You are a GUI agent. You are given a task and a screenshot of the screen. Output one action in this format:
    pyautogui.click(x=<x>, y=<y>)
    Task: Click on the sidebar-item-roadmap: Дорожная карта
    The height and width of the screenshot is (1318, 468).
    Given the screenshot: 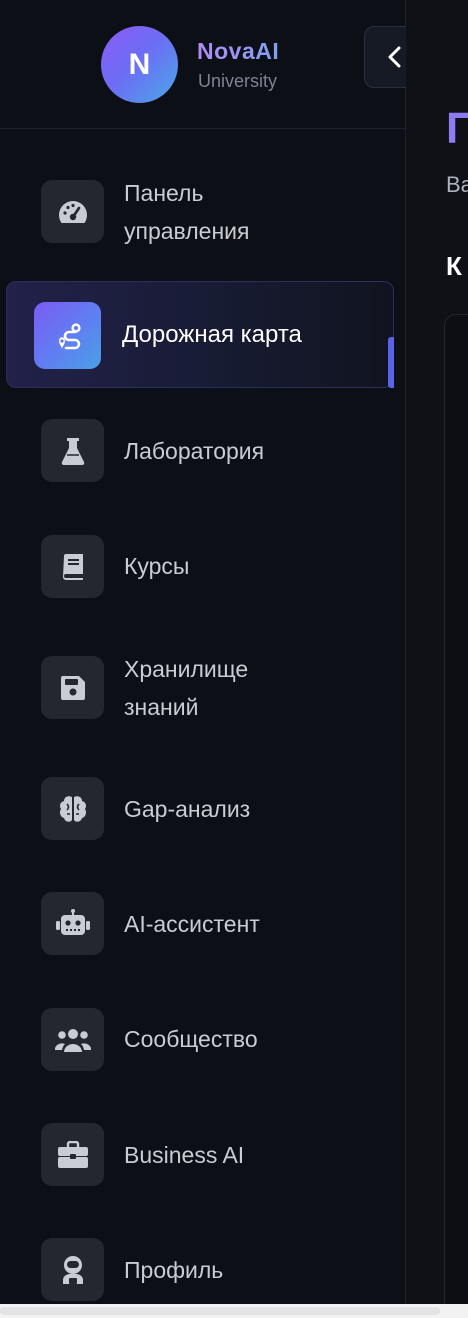 What is the action you would take?
    pyautogui.click(x=200, y=334)
    